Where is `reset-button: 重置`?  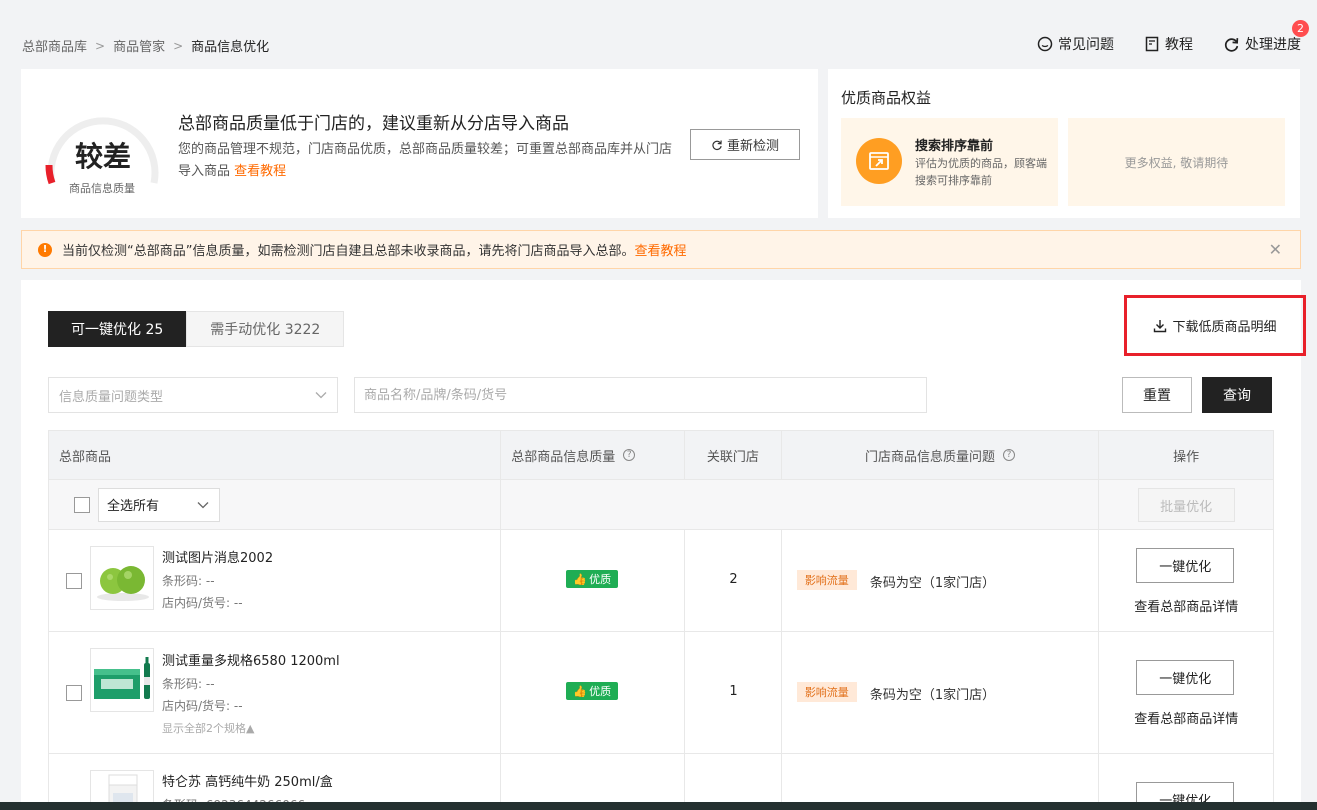
reset-button: 重置 is located at coordinates (1157, 395).